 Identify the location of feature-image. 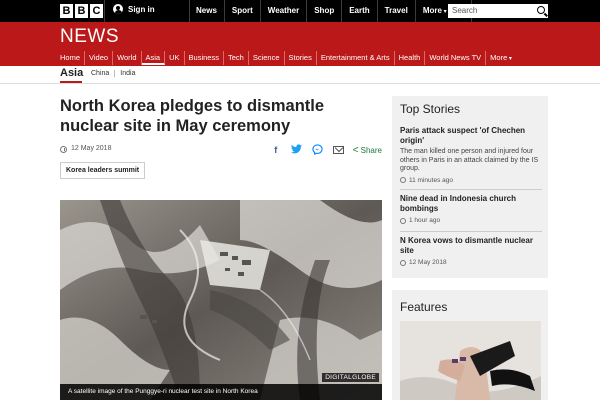
(470, 360).